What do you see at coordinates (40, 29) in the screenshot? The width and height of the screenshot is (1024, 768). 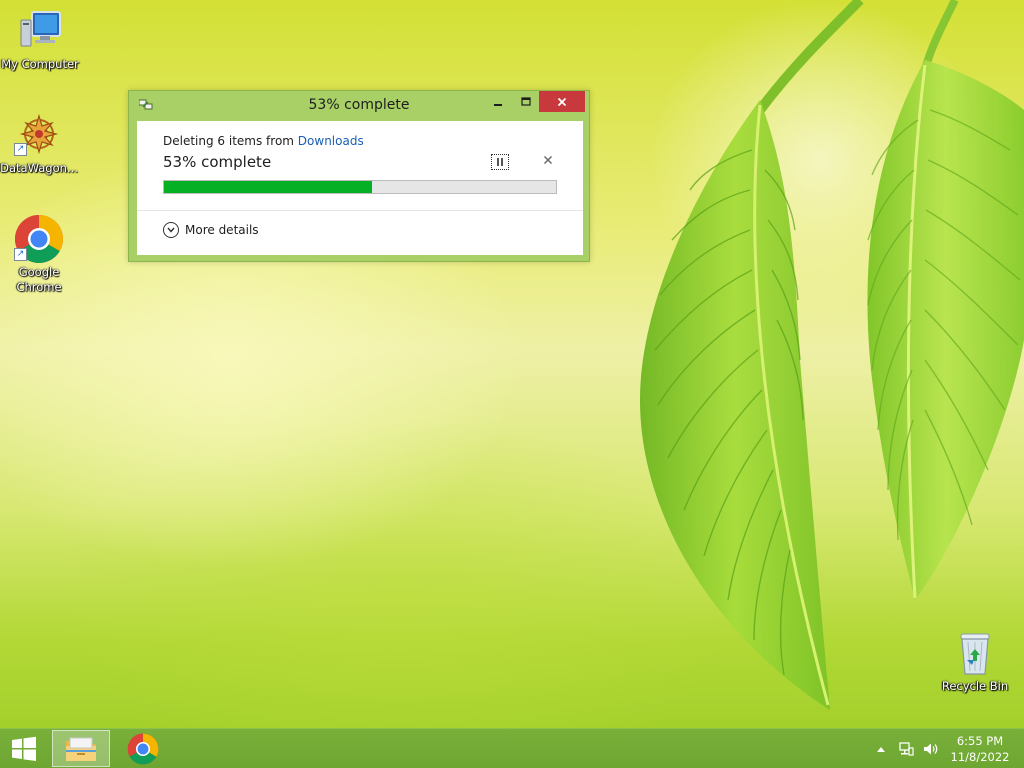 I see `computer-icon` at bounding box center [40, 29].